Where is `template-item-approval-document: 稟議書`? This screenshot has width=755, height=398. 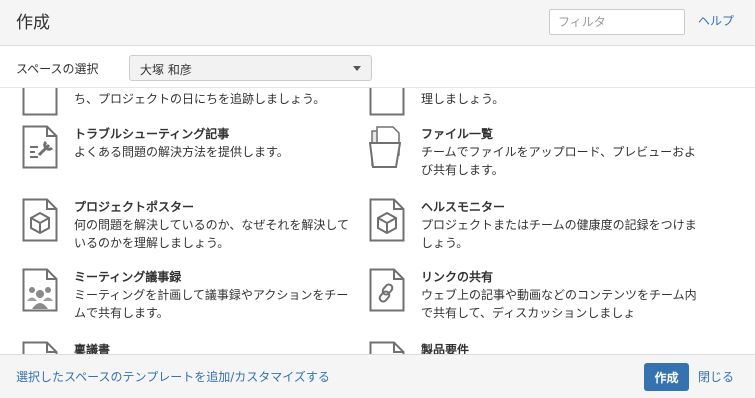 template-item-approval-document: 稟議書 is located at coordinates (187, 347).